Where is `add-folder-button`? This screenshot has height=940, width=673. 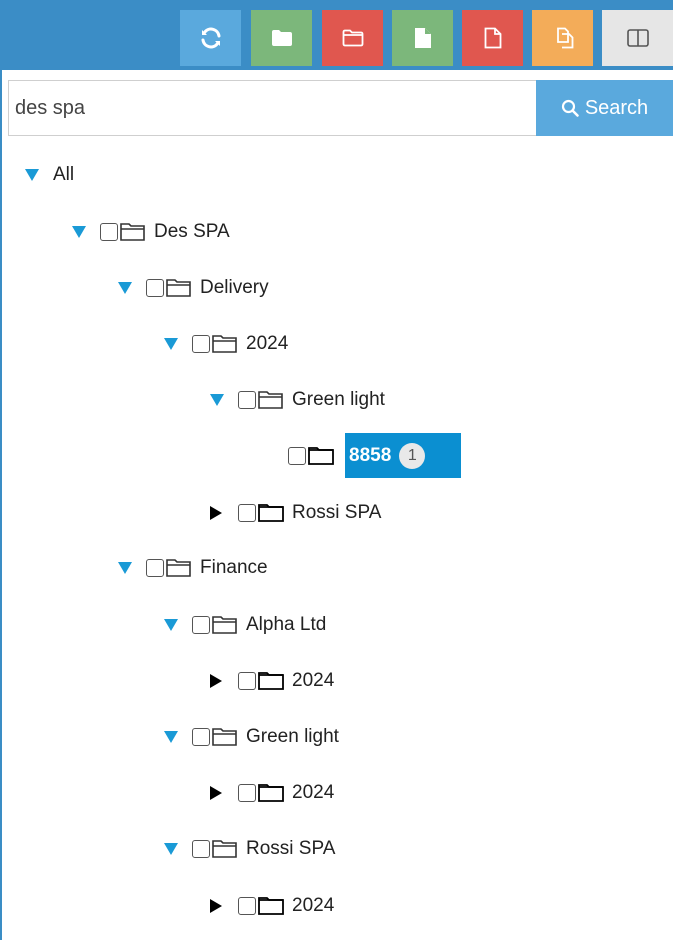
add-folder-button is located at coordinates (281, 38).